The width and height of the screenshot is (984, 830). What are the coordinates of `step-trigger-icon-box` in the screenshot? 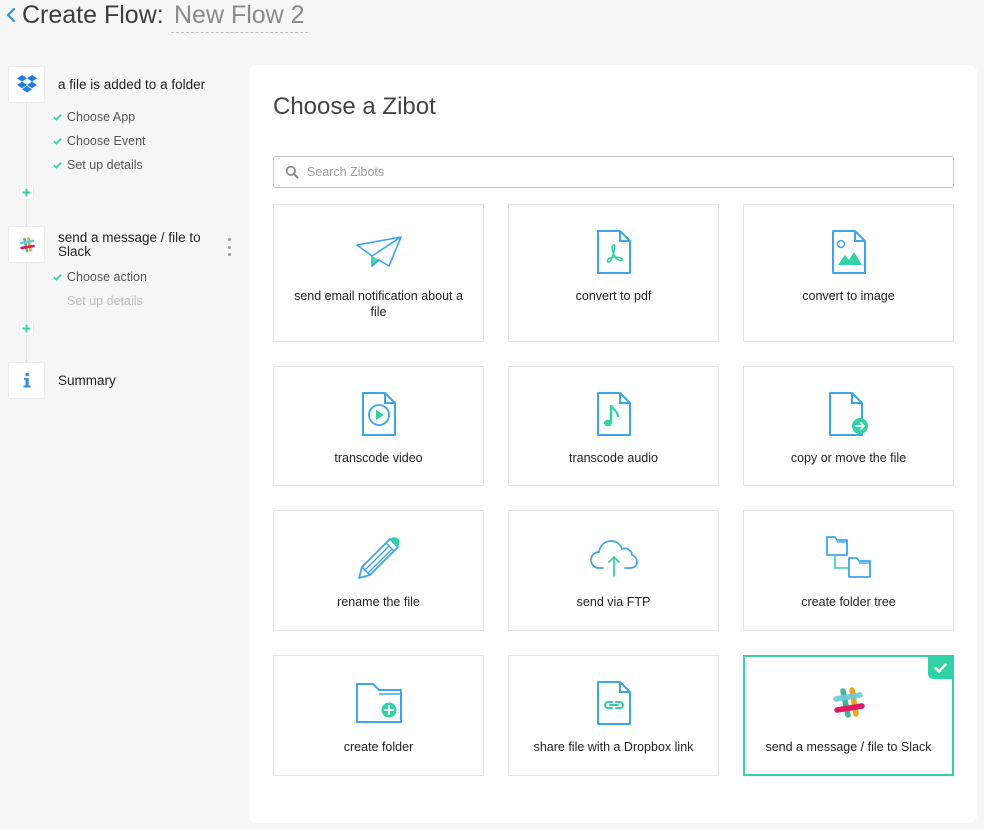 It's located at (26, 84).